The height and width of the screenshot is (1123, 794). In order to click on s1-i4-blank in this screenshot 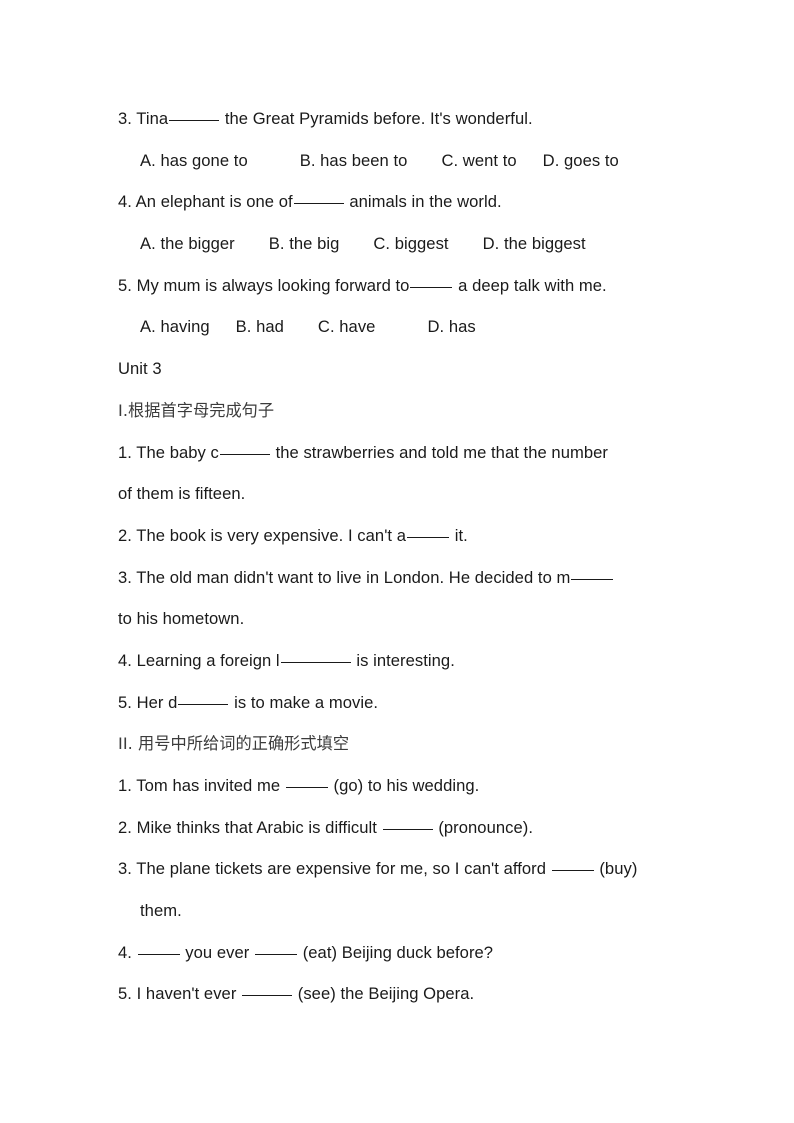, I will do `click(315, 662)`.